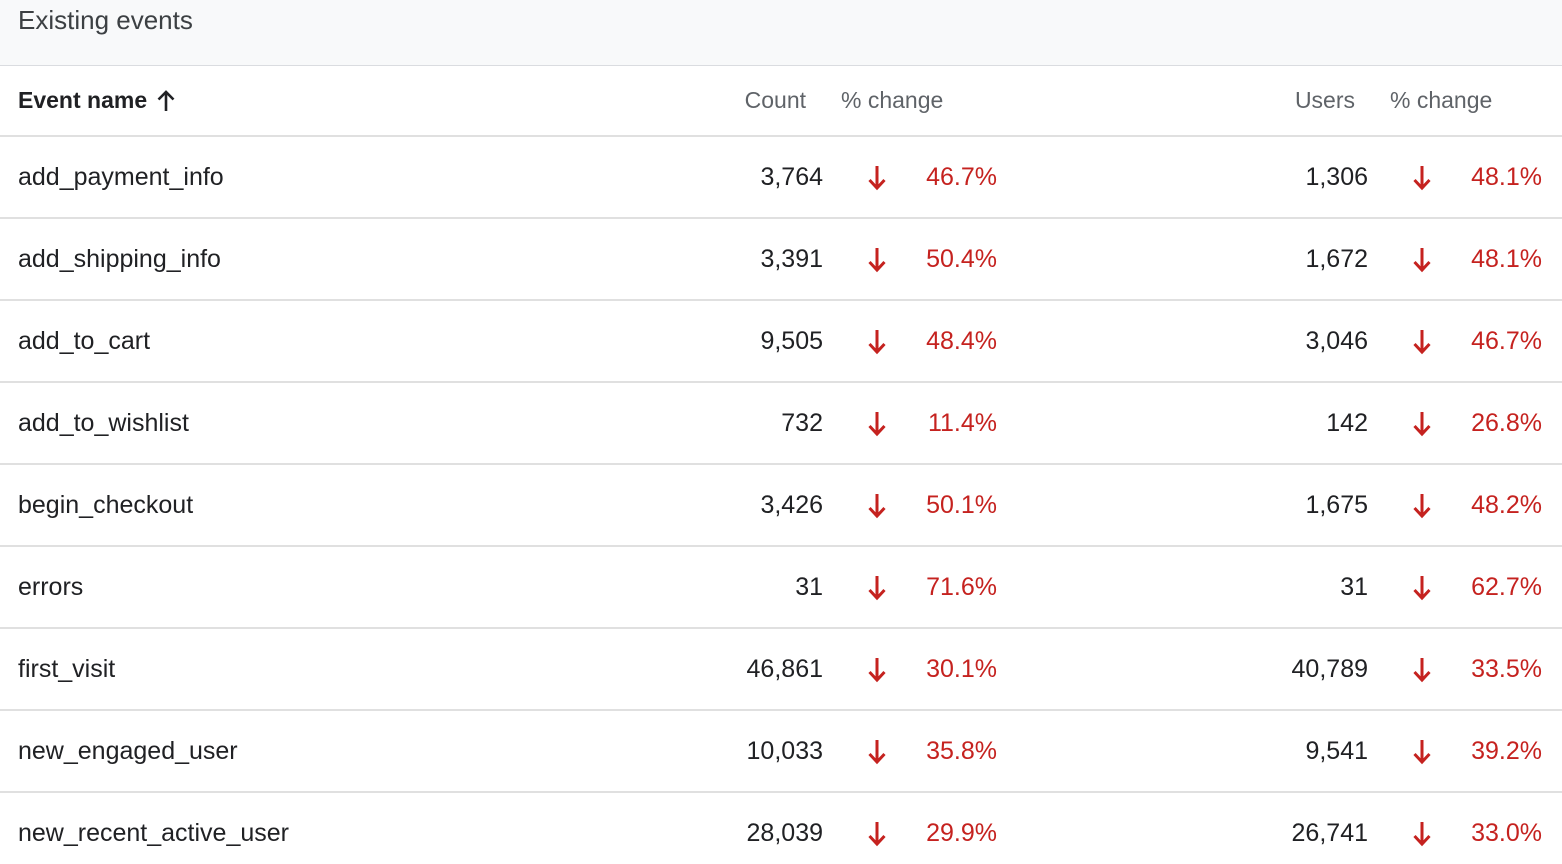 The height and width of the screenshot is (864, 1562). I want to click on event-name-text: add_shipping_info, so click(119, 258).